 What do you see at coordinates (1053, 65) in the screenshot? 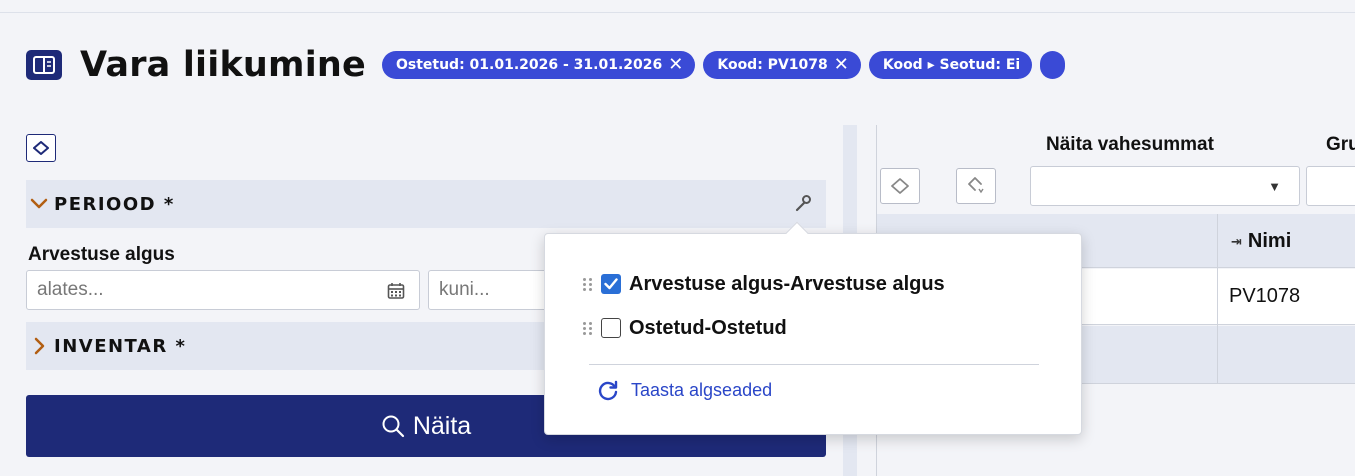
I see `filter-chip-more` at bounding box center [1053, 65].